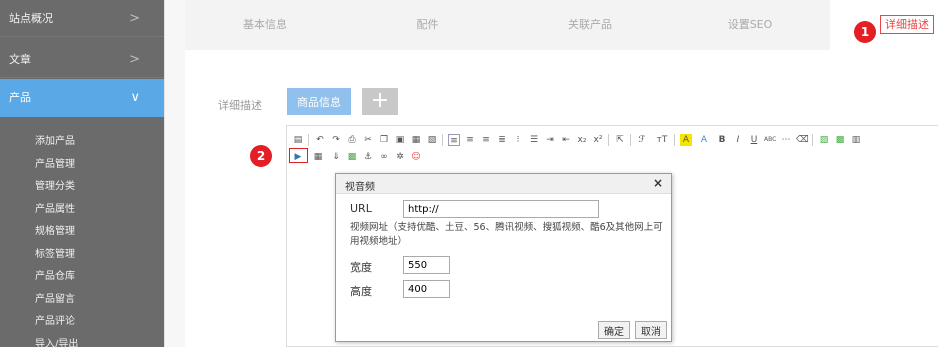  Describe the element at coordinates (20, 59) in the screenshot. I see `sidebar-item-label: 文章` at that location.